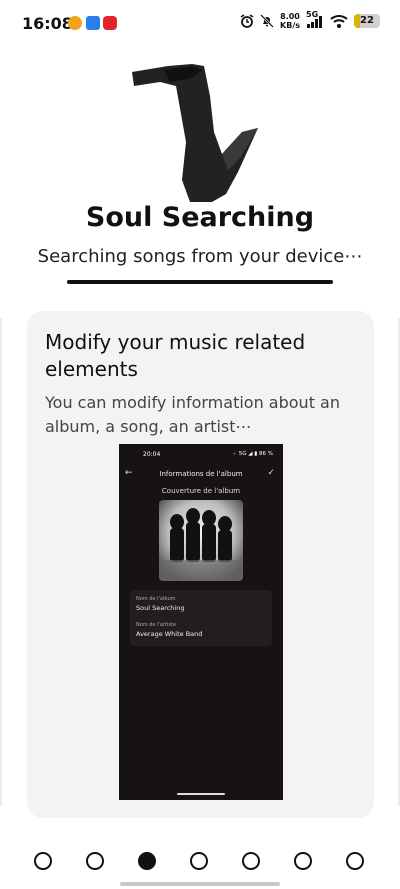 This screenshot has width=400, height=889. I want to click on album-cover-image, so click(201, 540).